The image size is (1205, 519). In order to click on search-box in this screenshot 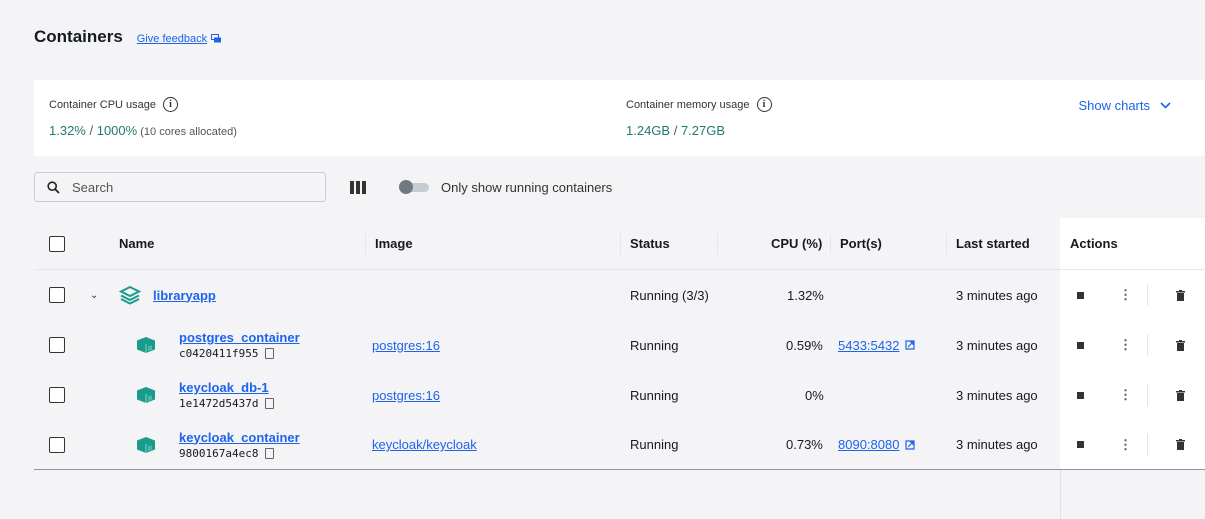, I will do `click(180, 187)`.